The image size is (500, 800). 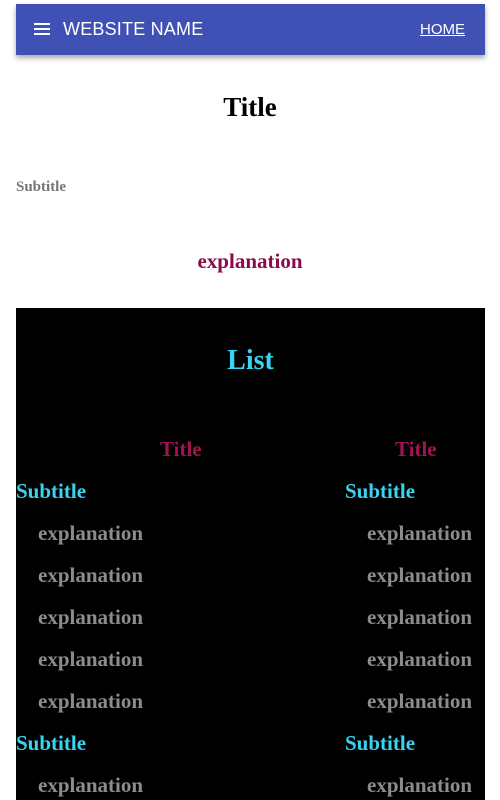 I want to click on page-title: Title, so click(x=250, y=107).